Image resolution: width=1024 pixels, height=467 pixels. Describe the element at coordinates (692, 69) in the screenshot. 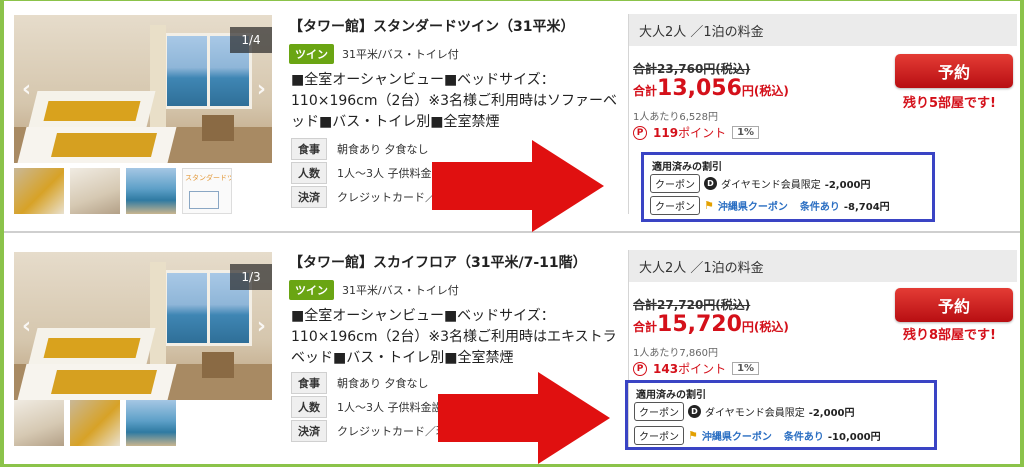

I see `original-price: 合計23,760円(税込)` at that location.